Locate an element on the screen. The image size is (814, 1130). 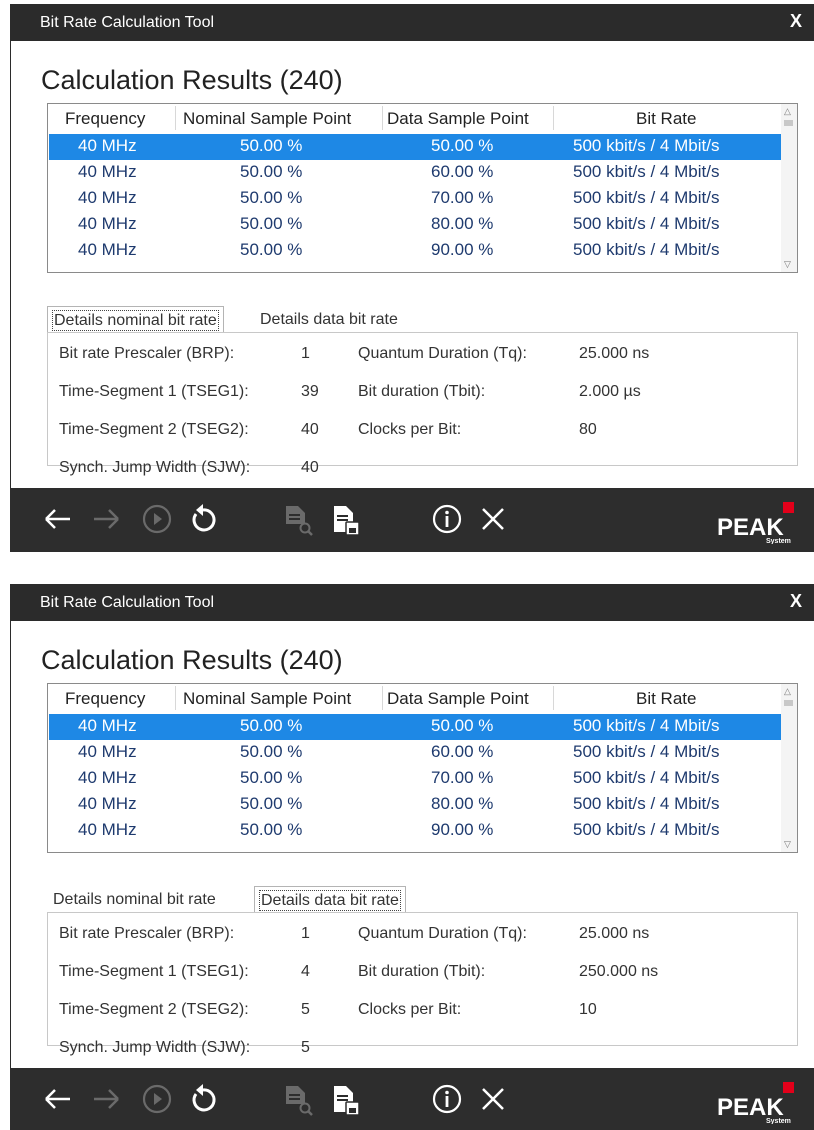
detail-label: Quantum Duration (Tq): is located at coordinates (442, 353).